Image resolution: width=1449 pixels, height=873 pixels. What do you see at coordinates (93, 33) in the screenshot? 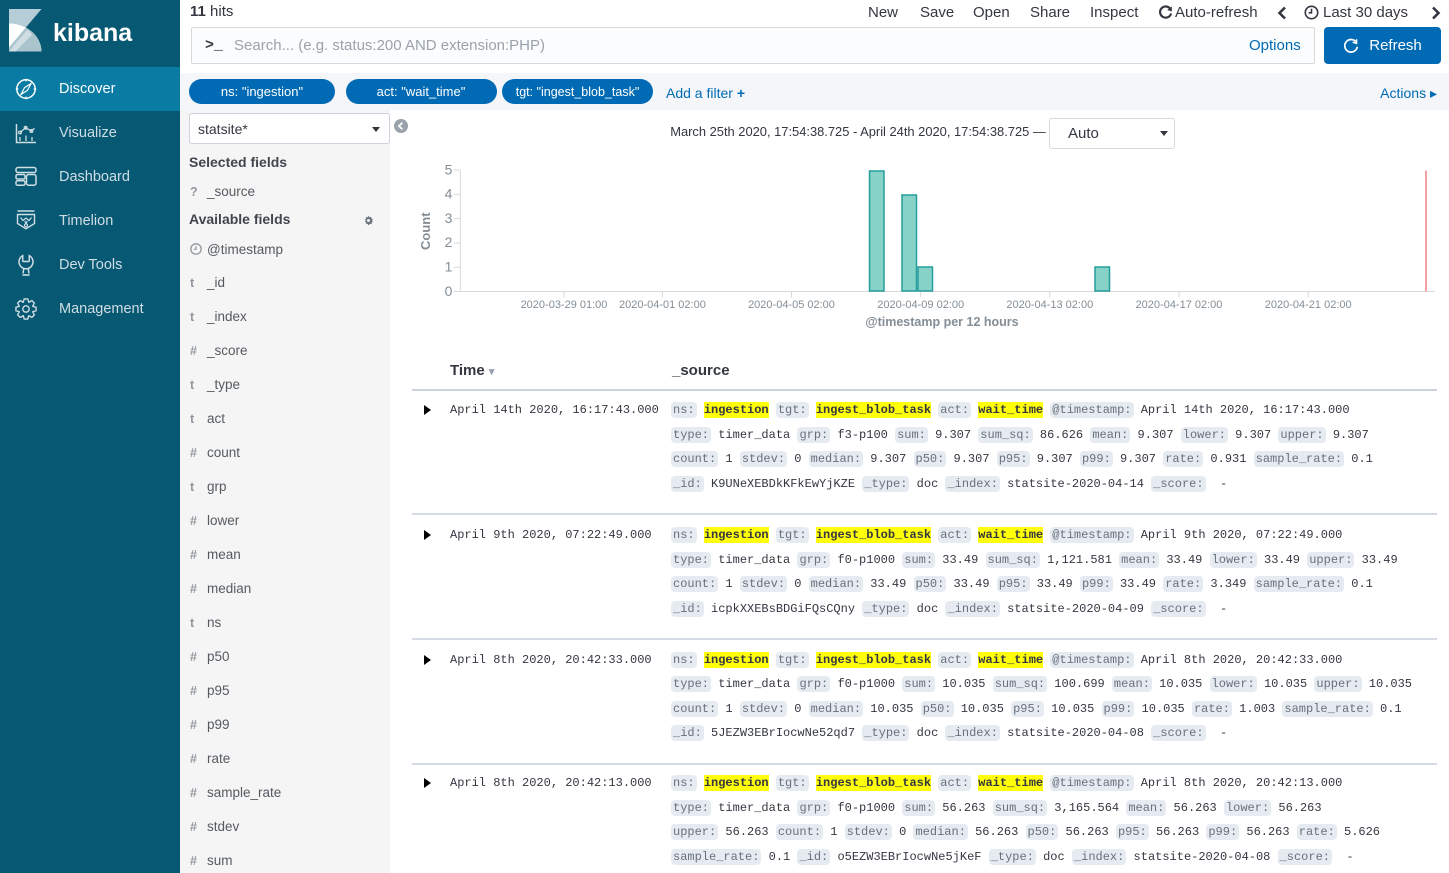
I see `svg-text: kibana` at bounding box center [93, 33].